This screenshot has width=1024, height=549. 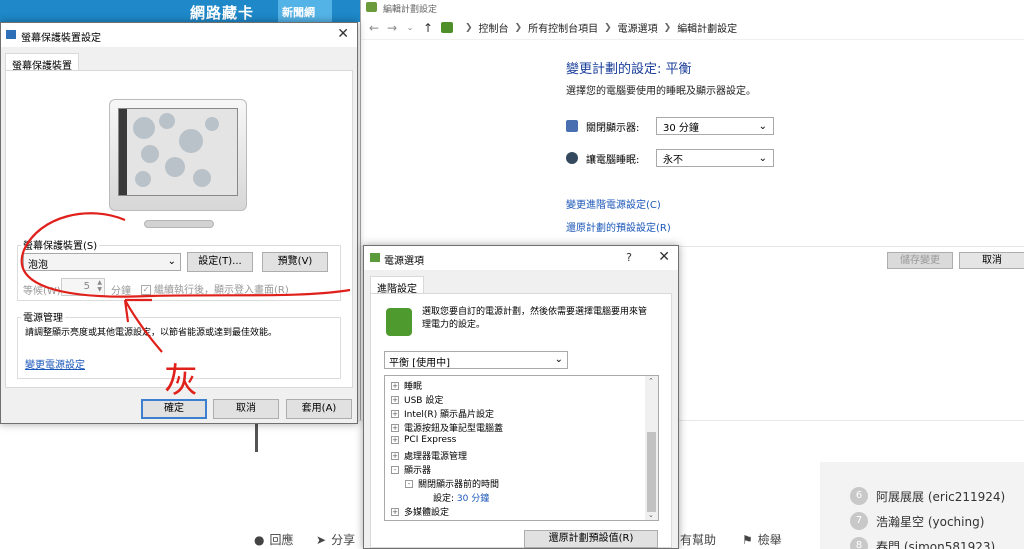 What do you see at coordinates (449, 415) in the screenshot?
I see `tree-item-label: Intel(R) 顯示晶片設定` at bounding box center [449, 415].